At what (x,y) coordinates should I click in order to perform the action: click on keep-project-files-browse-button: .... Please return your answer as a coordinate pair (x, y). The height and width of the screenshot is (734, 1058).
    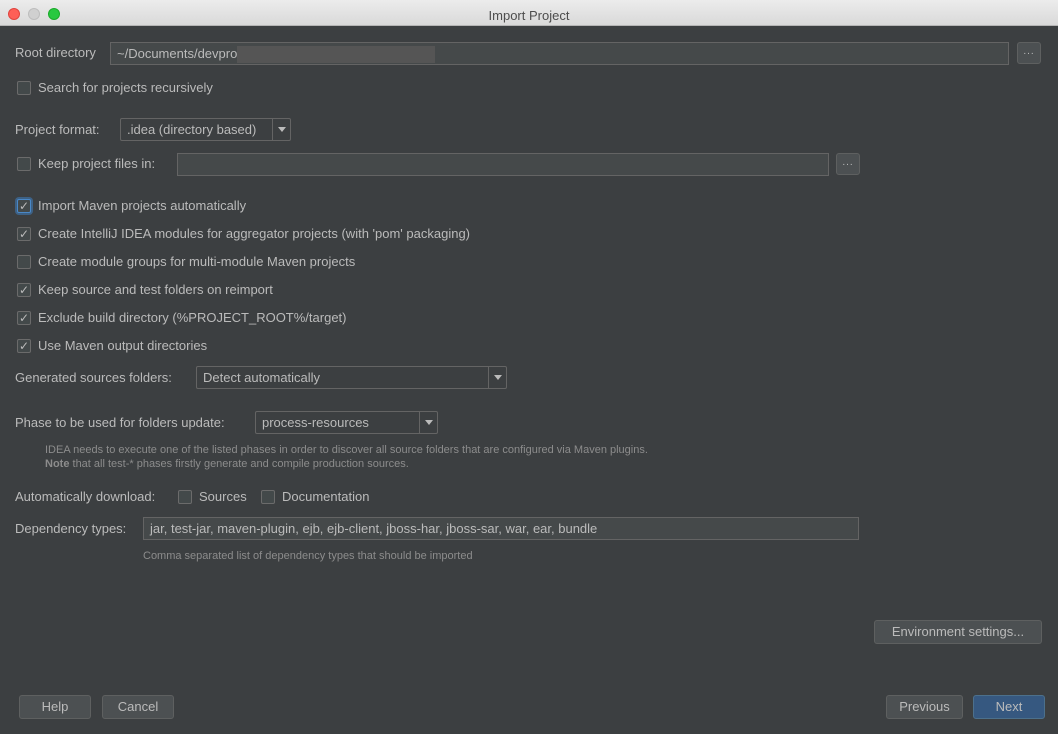
    Looking at the image, I should click on (848, 164).